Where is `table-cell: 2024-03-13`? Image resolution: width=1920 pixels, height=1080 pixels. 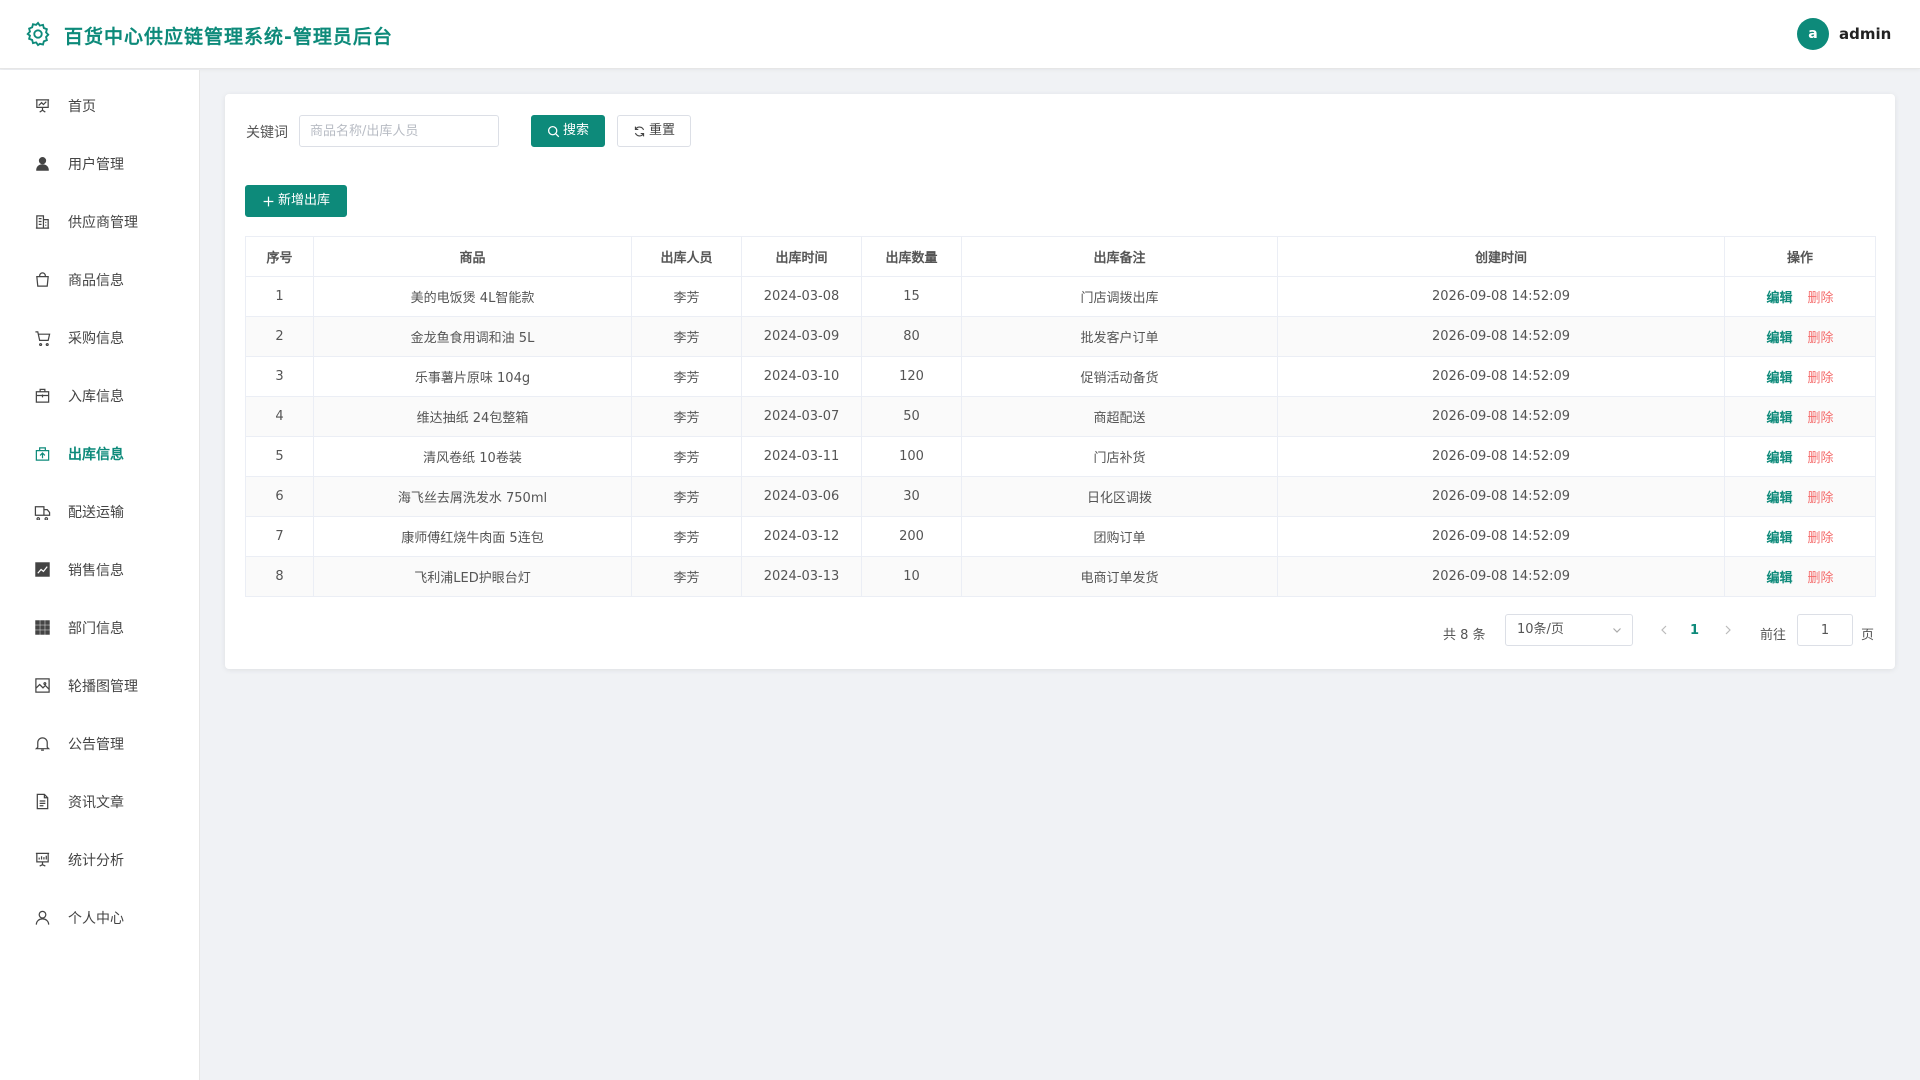 table-cell: 2024-03-13 is located at coordinates (801, 576).